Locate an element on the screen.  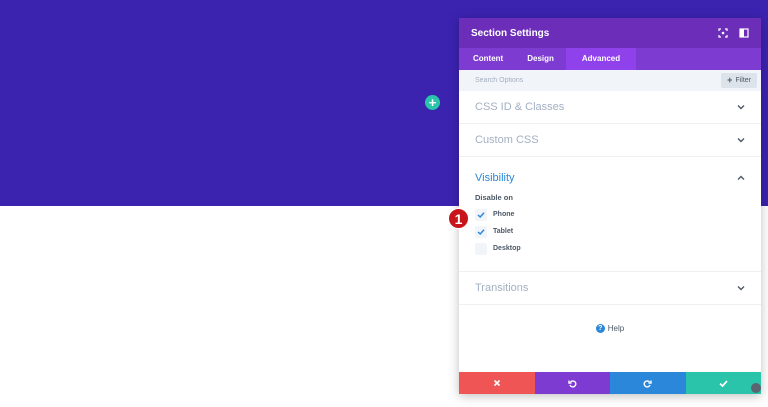
tab-design: Design is located at coordinates (540, 59).